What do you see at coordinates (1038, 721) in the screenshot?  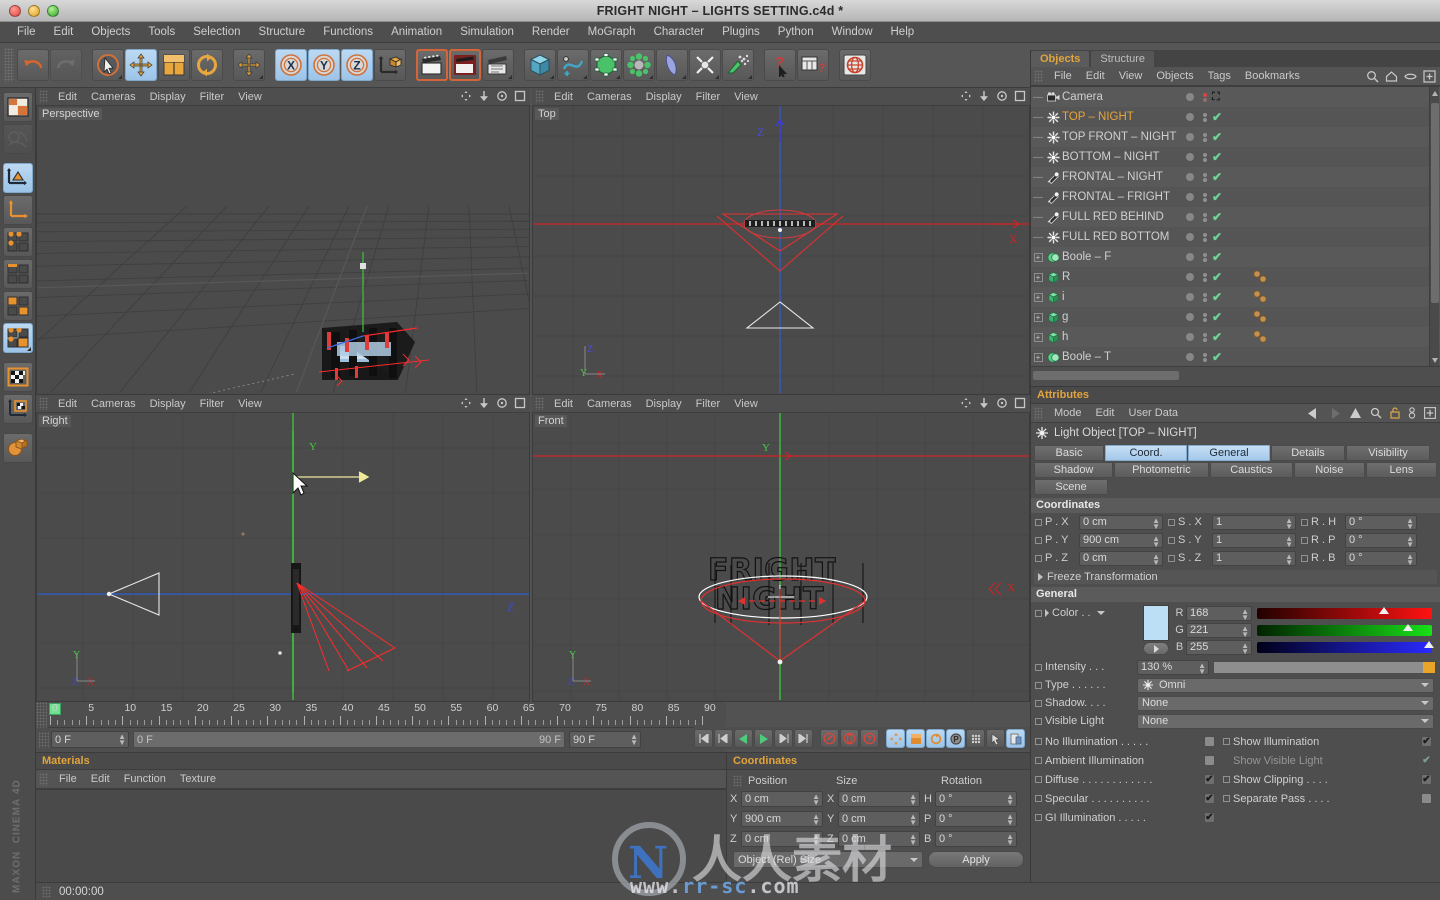 I see `visible-light-param-toggle` at bounding box center [1038, 721].